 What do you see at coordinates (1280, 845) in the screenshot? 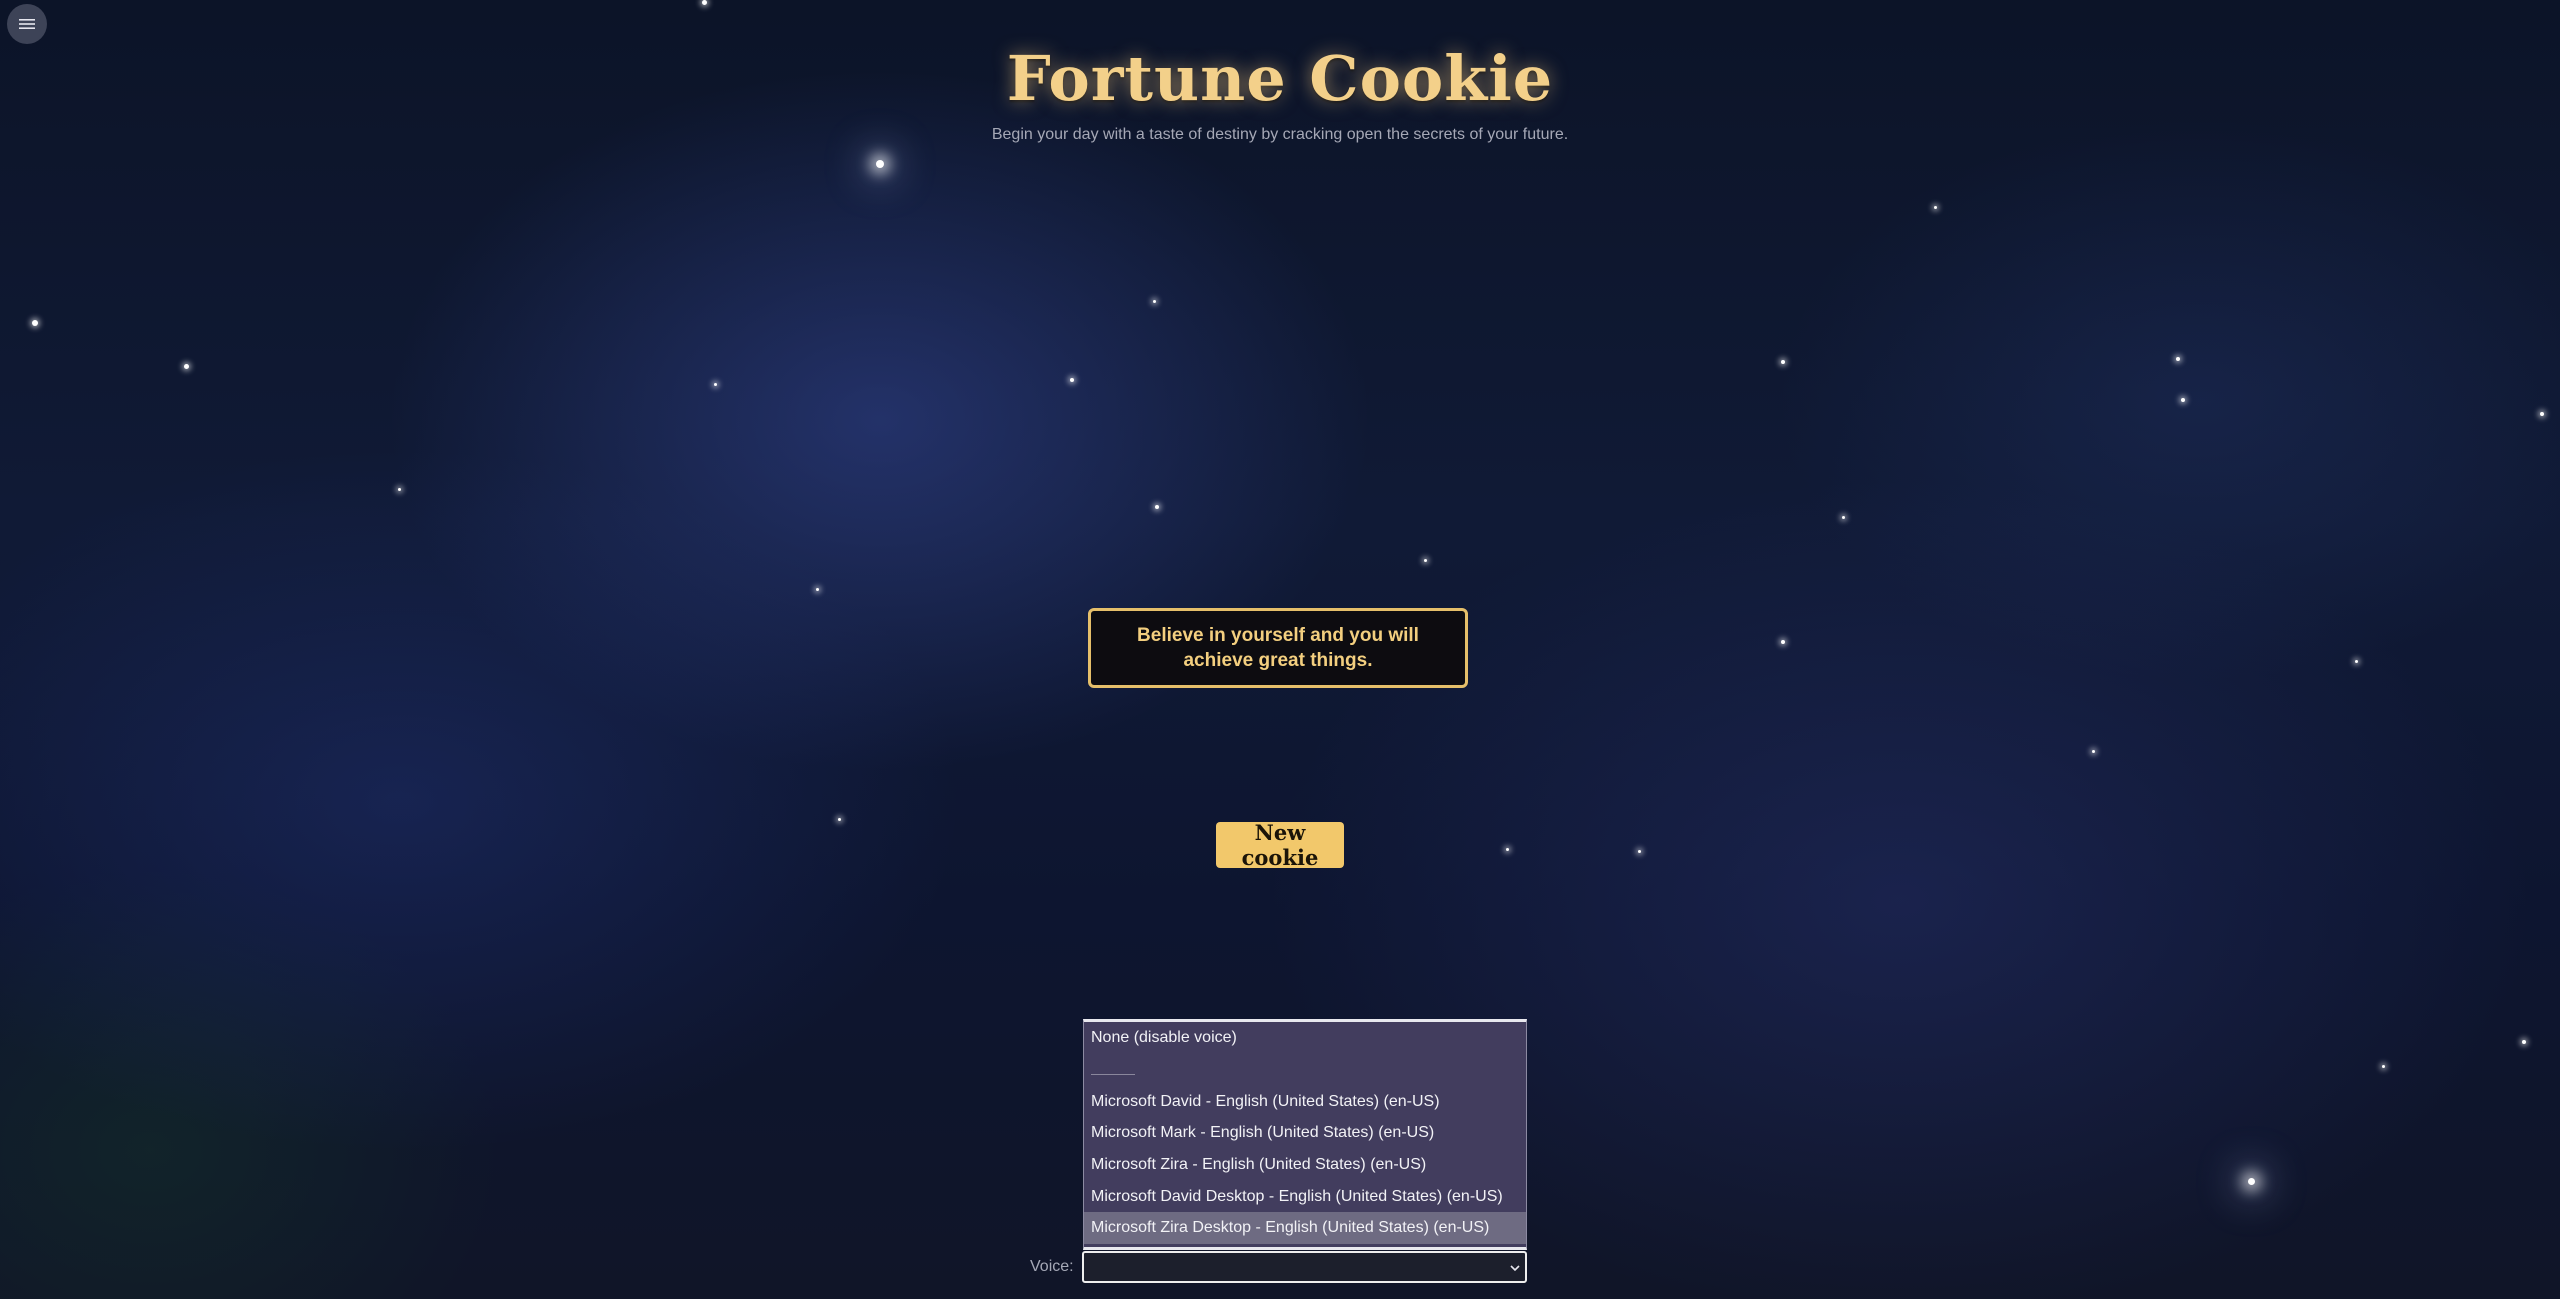
I see `new-cookie-button: New cookie` at bounding box center [1280, 845].